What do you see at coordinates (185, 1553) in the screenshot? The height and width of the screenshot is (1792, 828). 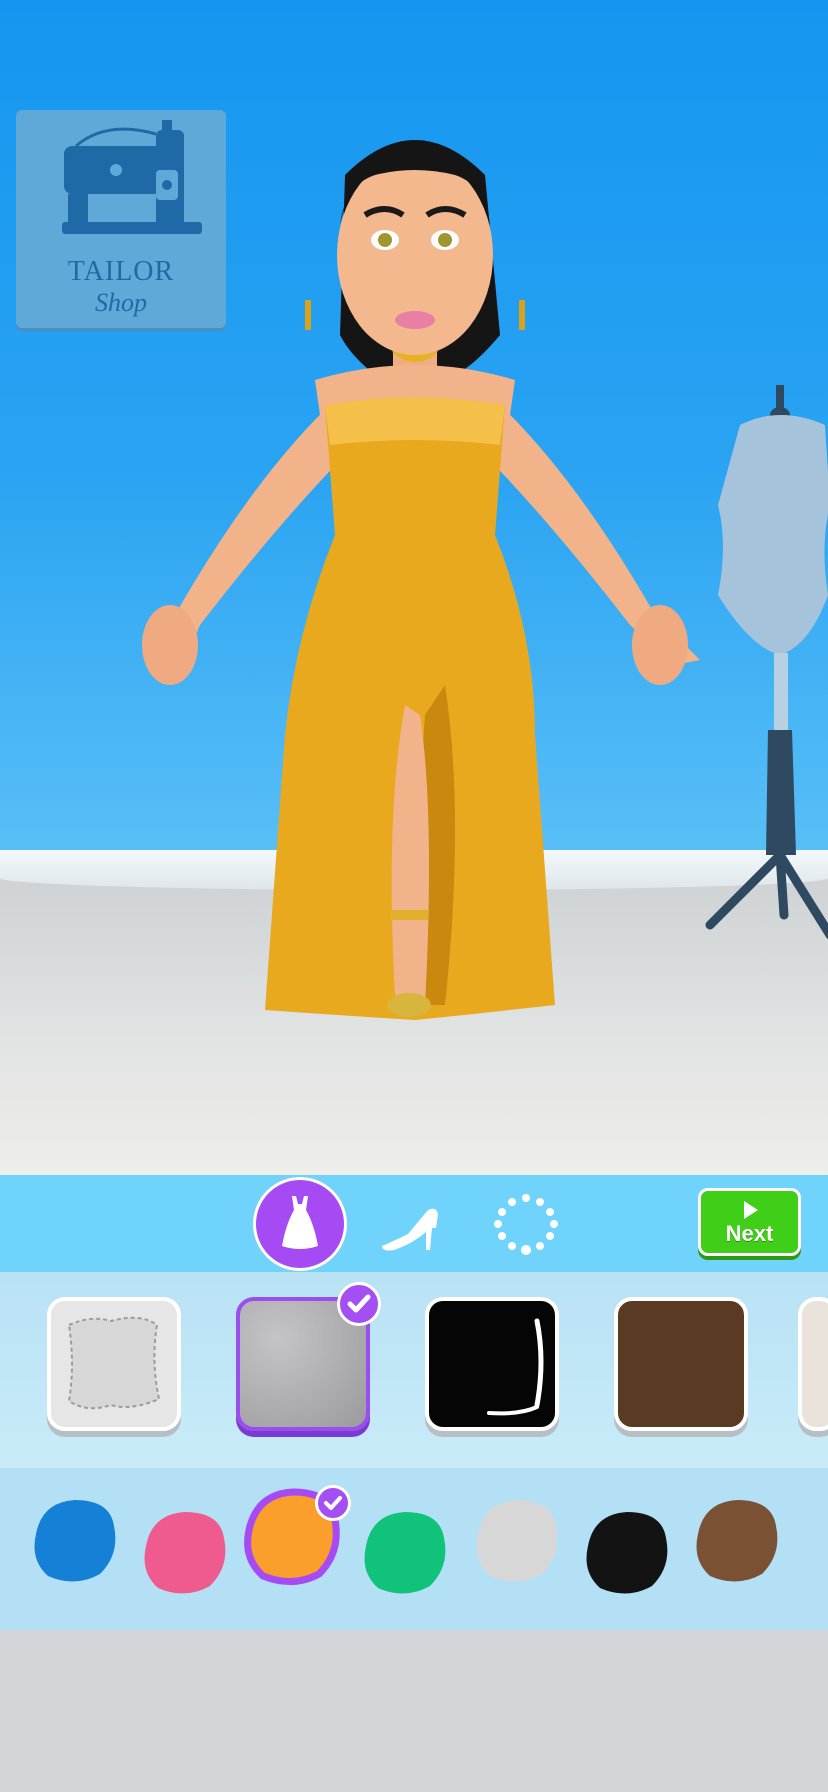 I see `color-swatch-pink` at bounding box center [185, 1553].